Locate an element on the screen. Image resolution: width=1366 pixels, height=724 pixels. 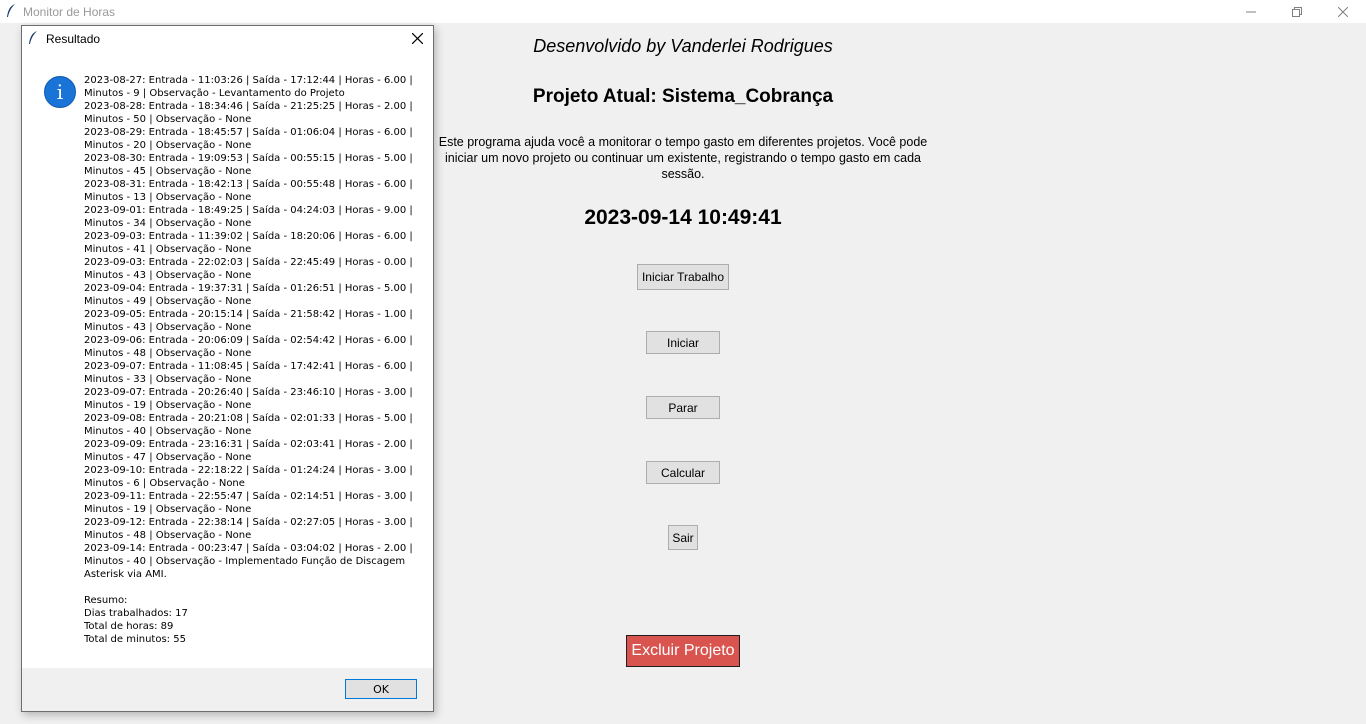
stop-button: Parar is located at coordinates (683, 407).